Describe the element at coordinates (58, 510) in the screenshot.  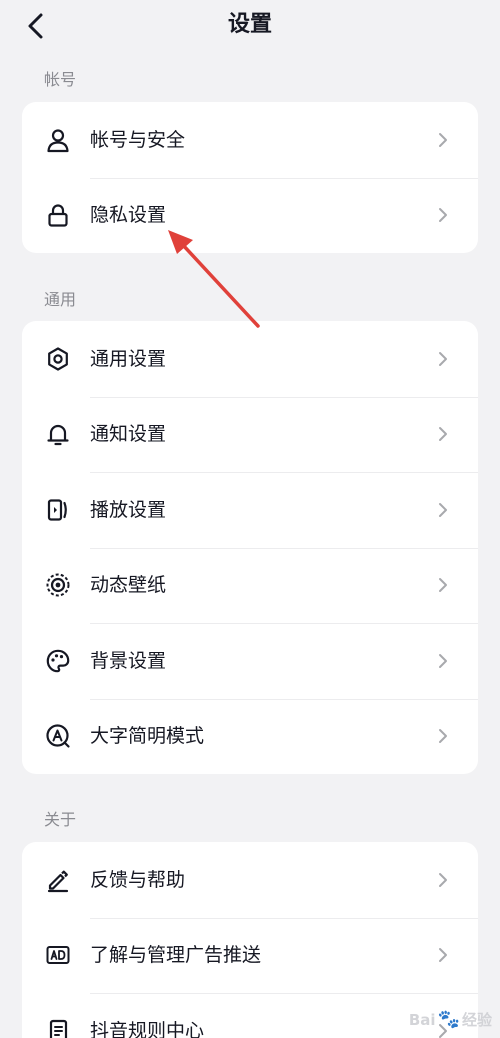
I see `playback-icon` at that location.